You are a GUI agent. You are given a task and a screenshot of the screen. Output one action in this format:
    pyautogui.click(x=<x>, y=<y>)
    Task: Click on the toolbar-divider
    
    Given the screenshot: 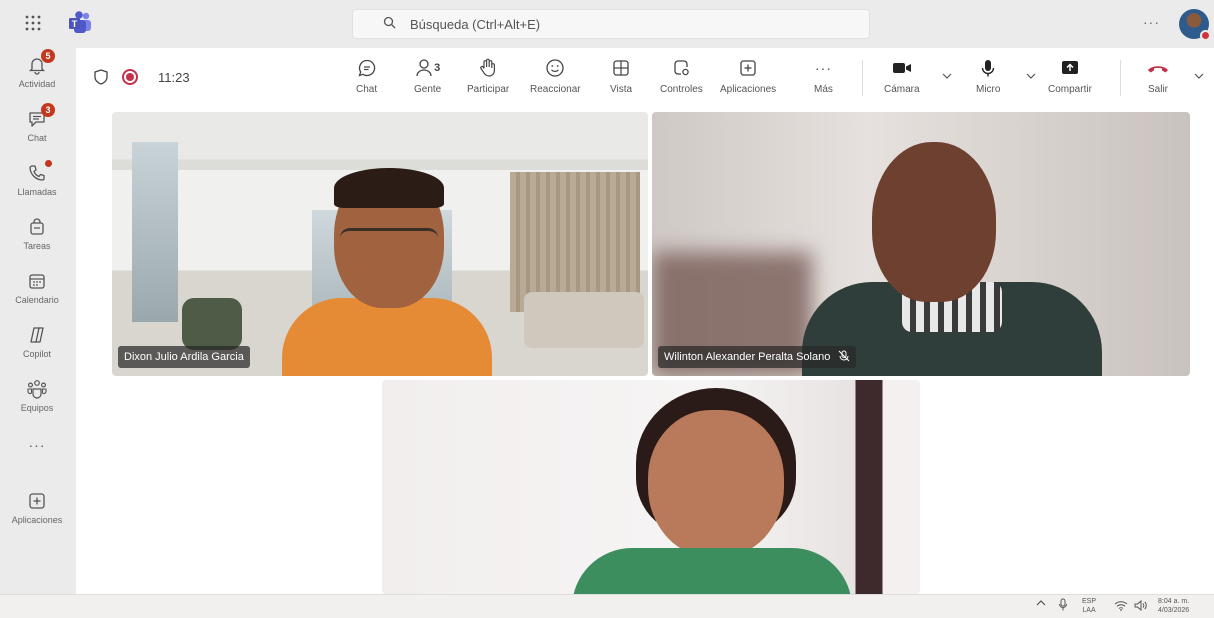 What is the action you would take?
    pyautogui.click(x=862, y=78)
    